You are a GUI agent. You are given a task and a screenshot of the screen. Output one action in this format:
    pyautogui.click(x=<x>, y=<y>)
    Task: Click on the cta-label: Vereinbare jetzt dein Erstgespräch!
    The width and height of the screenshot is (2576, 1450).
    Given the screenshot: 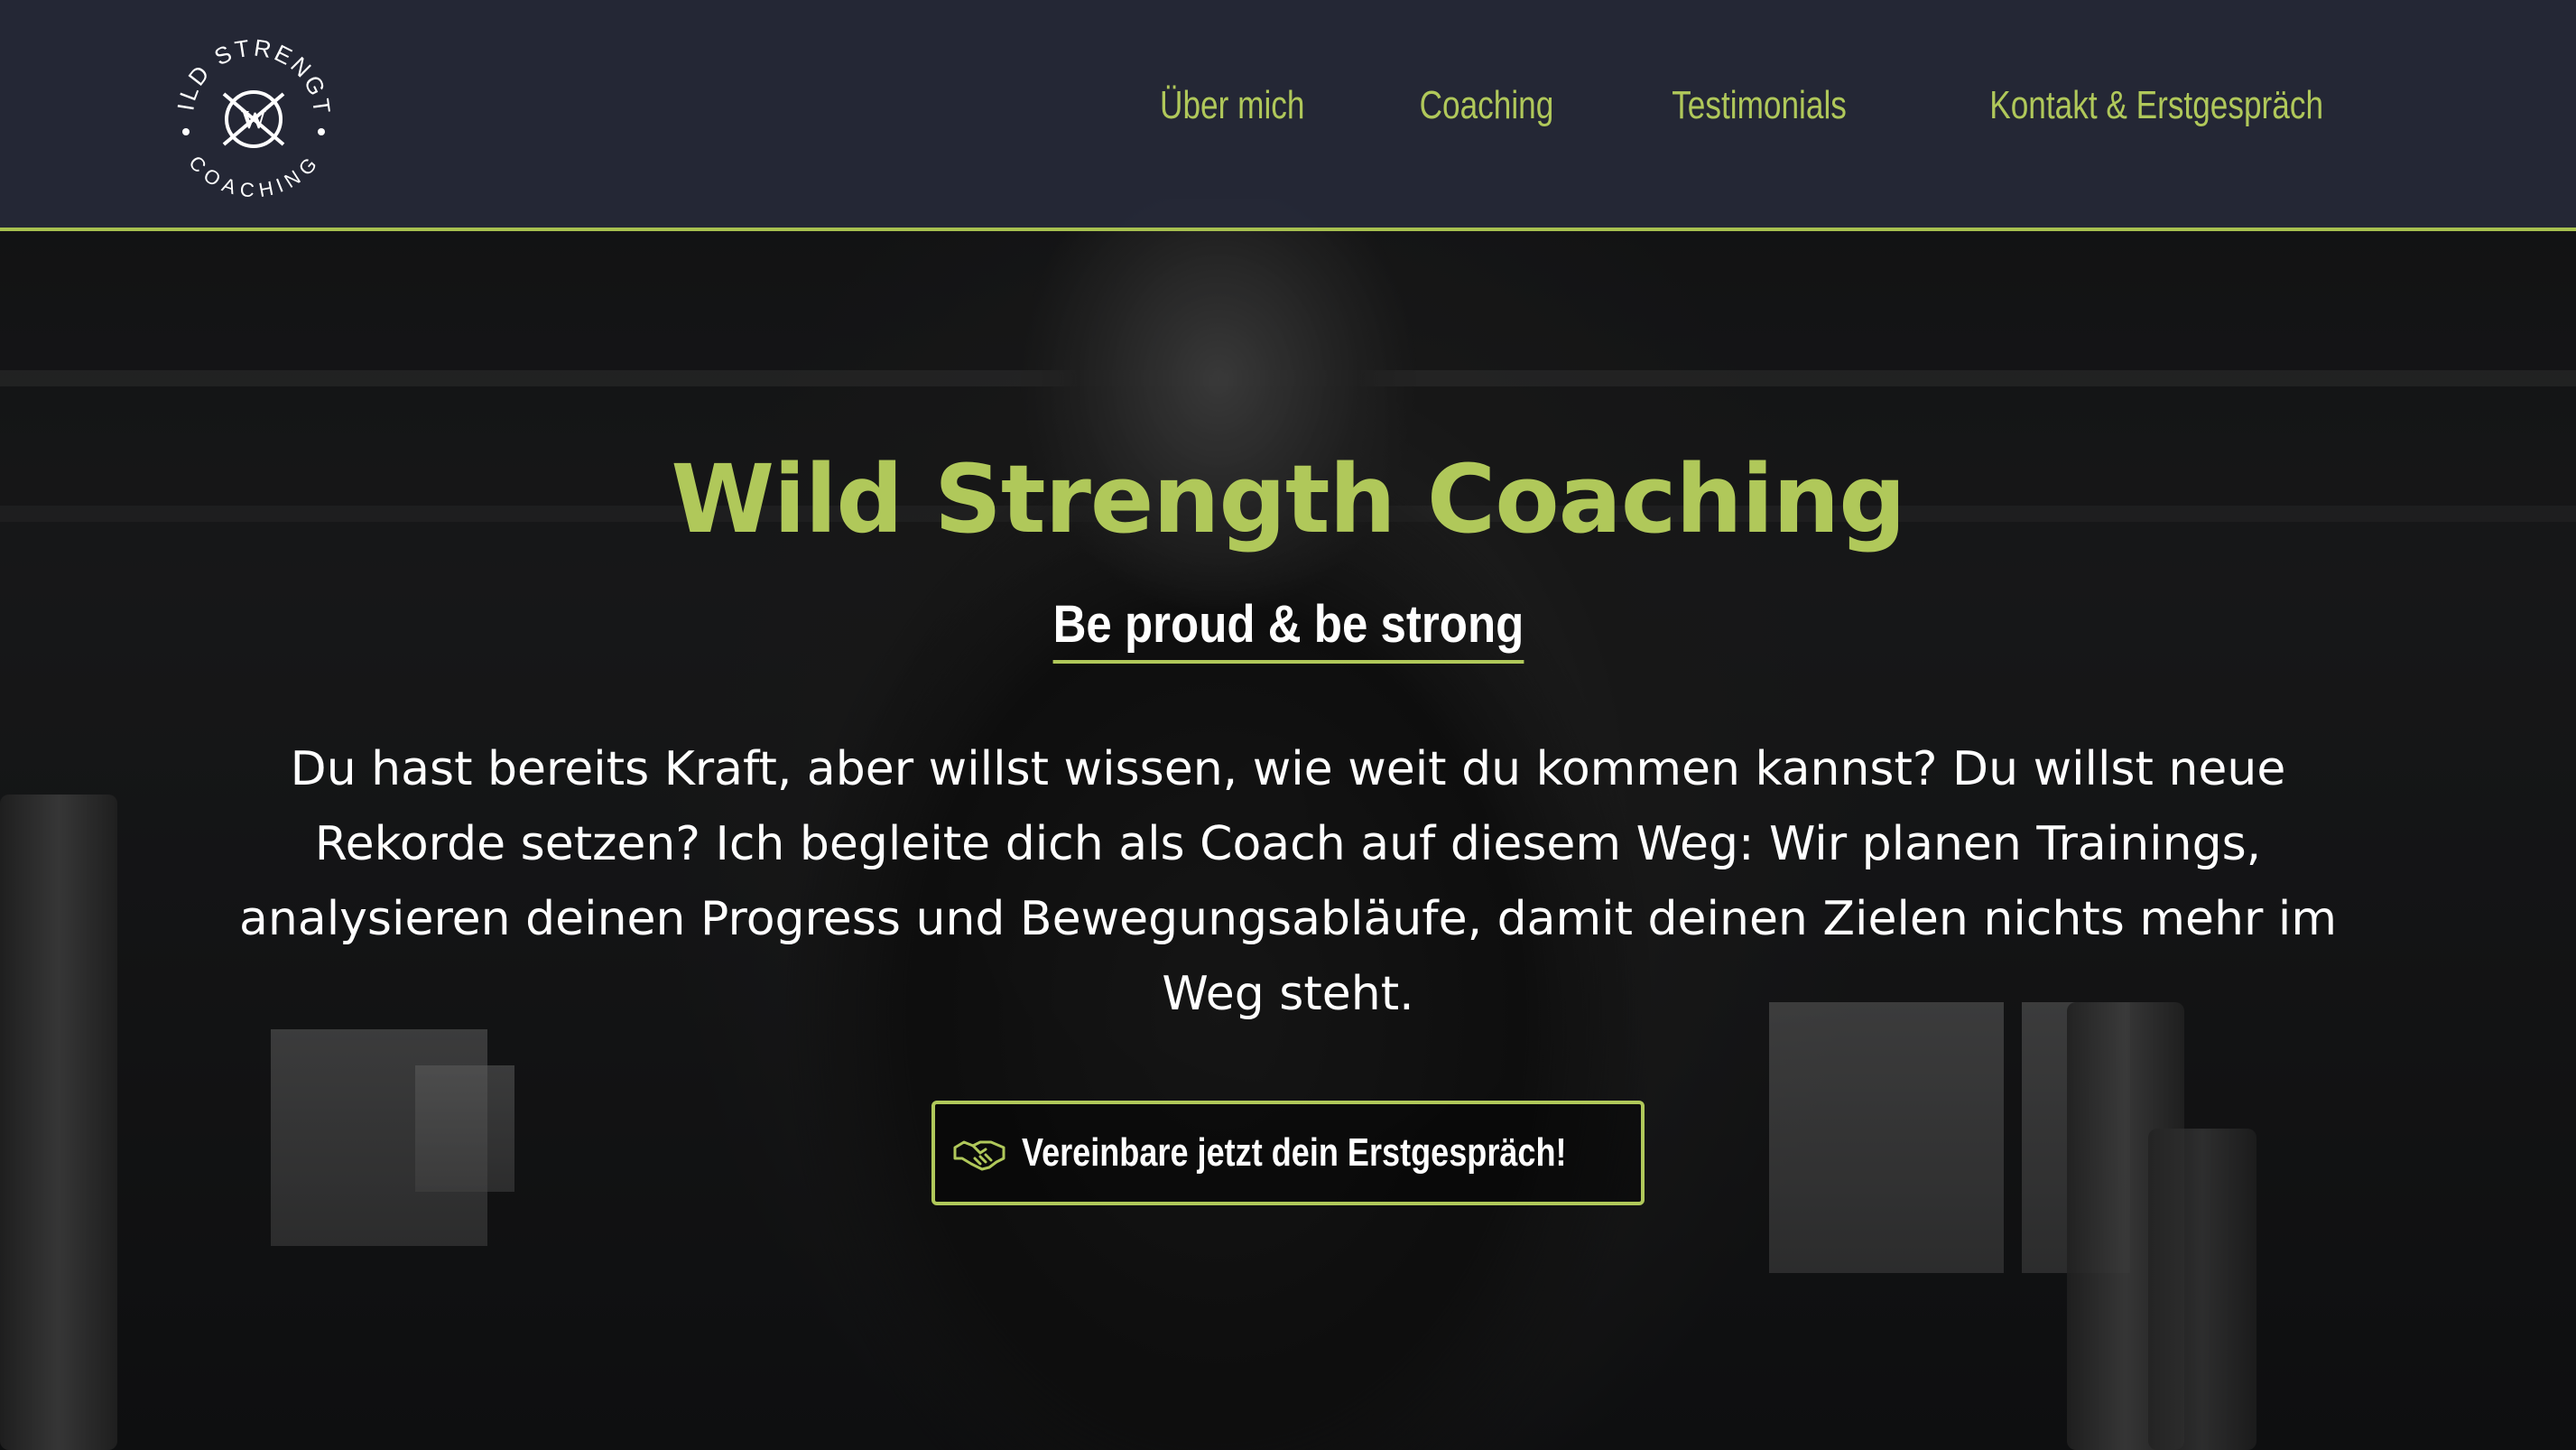 What is the action you would take?
    pyautogui.click(x=1294, y=1153)
    